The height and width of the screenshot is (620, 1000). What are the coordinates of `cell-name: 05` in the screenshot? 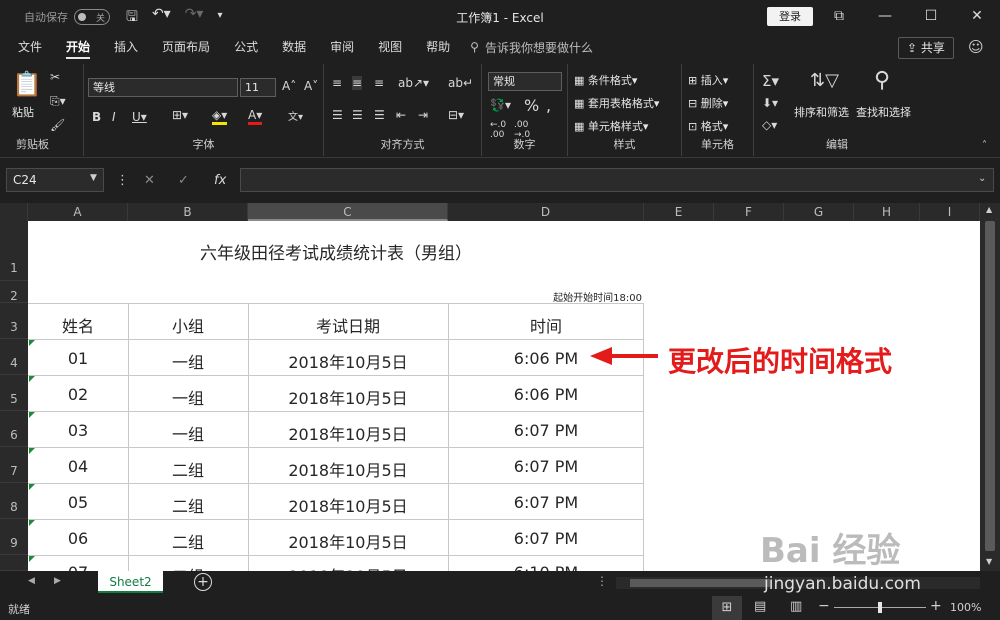 It's located at (78, 502).